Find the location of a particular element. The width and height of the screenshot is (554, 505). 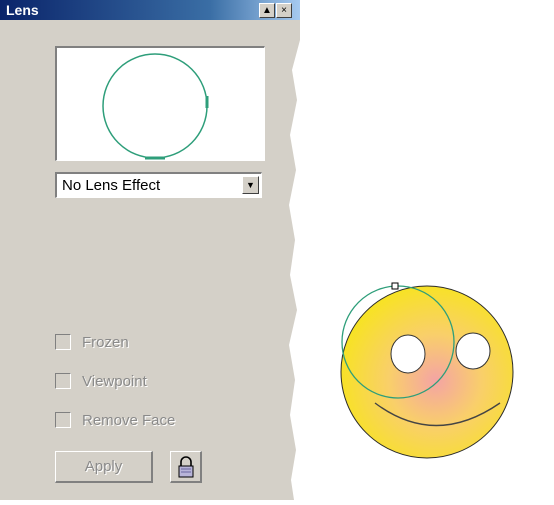

window-title: Lens is located at coordinates (22, 10).